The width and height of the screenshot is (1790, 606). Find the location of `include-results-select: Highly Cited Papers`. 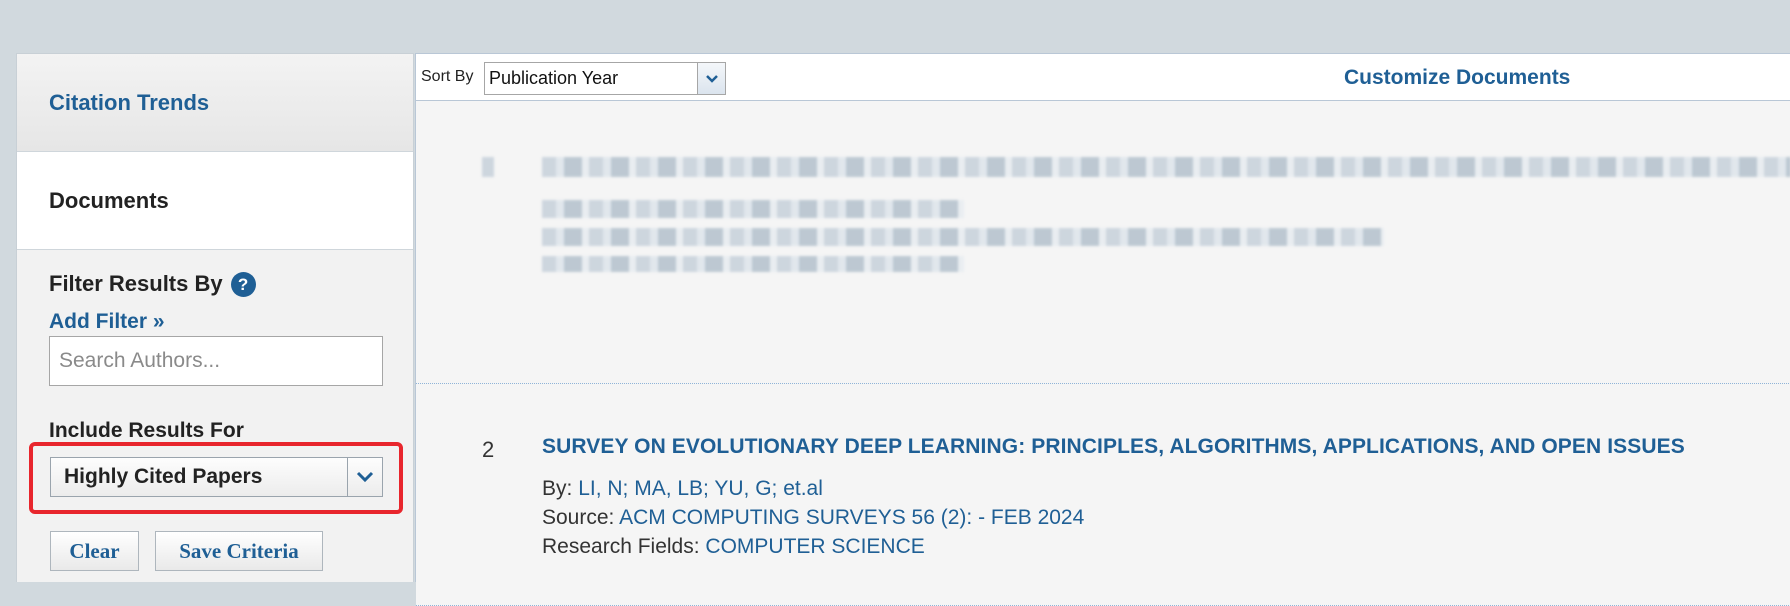

include-results-select: Highly Cited Papers is located at coordinates (216, 477).